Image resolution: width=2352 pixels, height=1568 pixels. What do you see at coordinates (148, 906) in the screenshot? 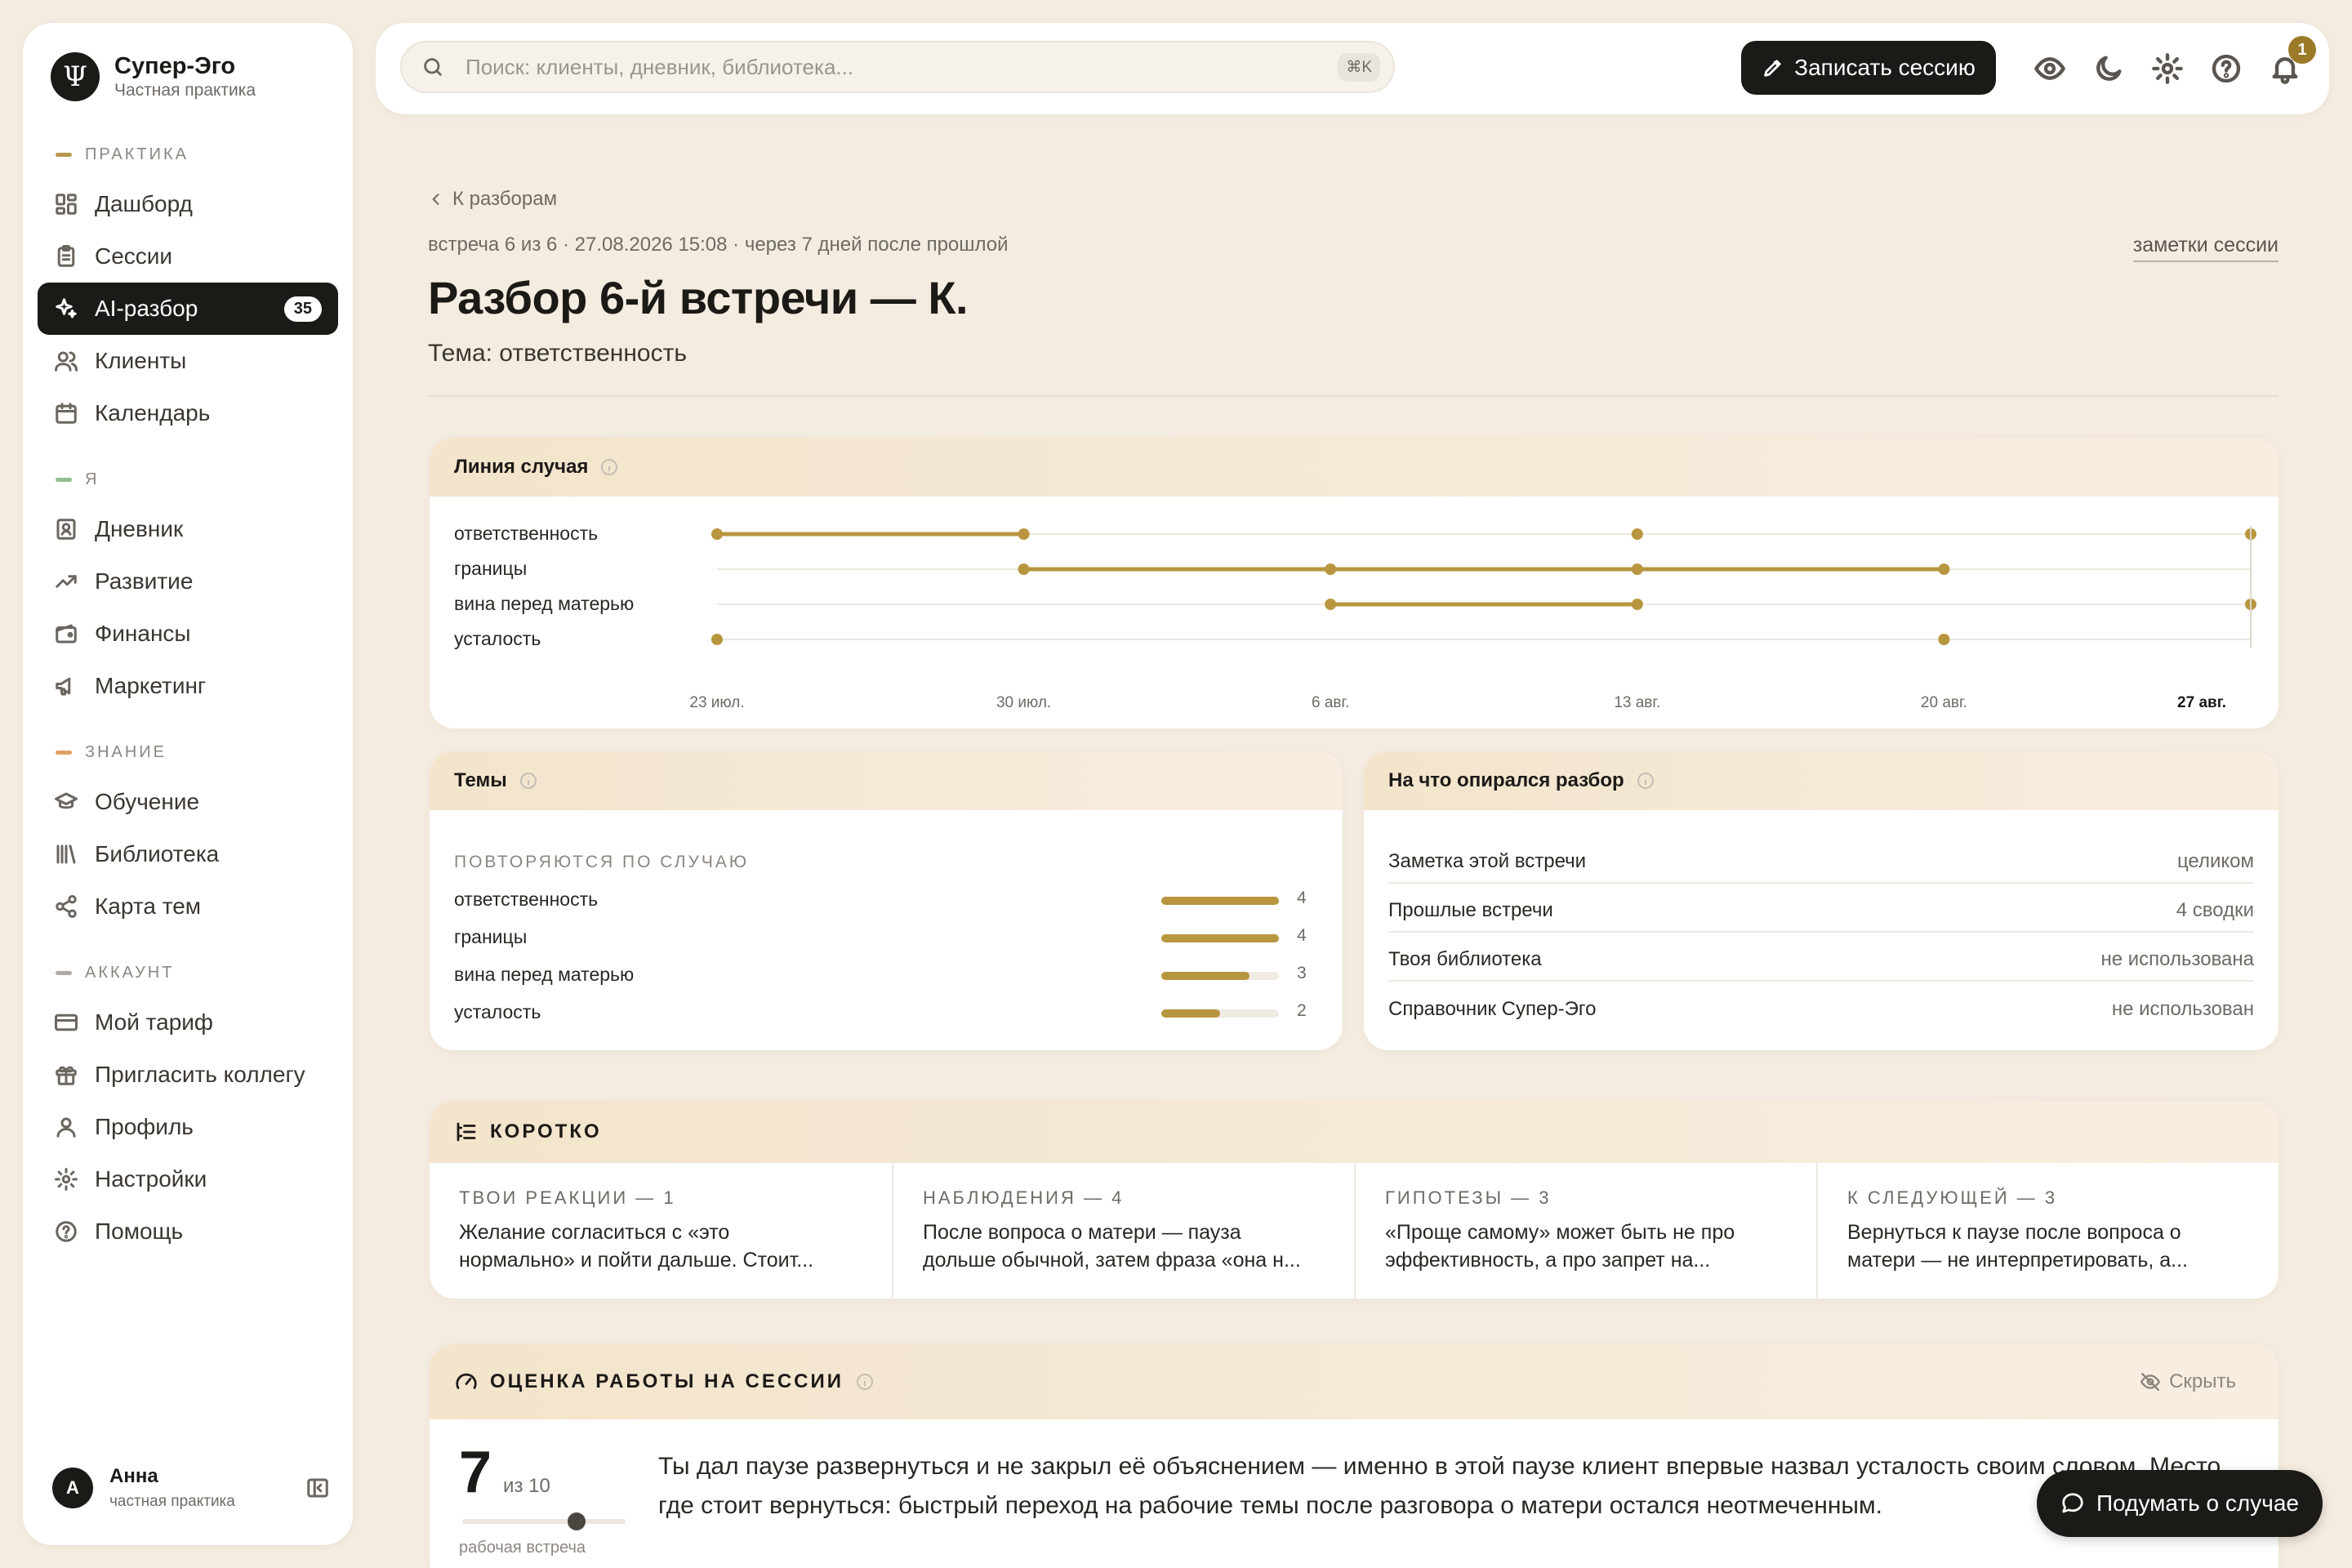
I see `sidebar-item-label: Карта тем` at bounding box center [148, 906].